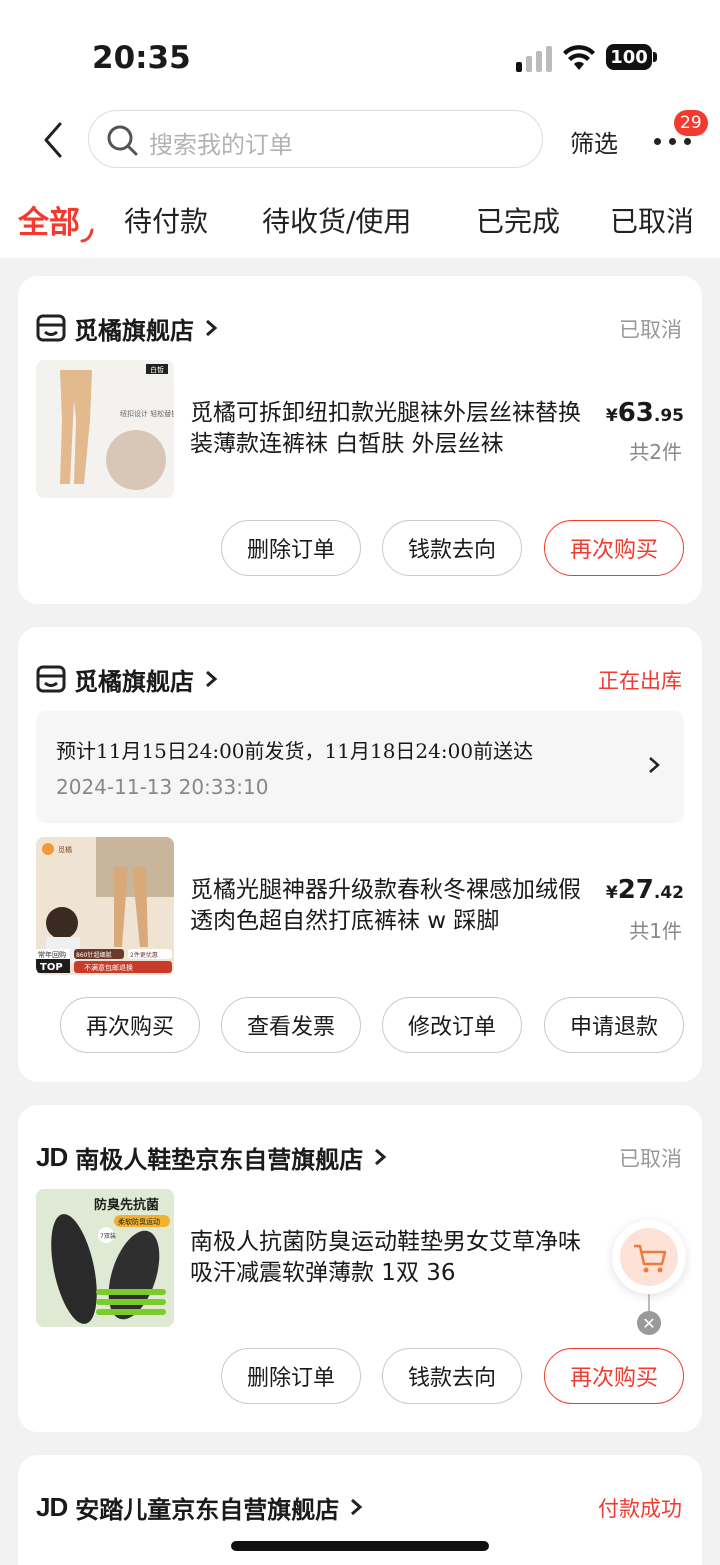 Image resolution: width=720 pixels, height=1565 pixels. I want to click on order-tabs: 全部 待付款 待收货/使用 已完成 已取消, so click(360, 219).